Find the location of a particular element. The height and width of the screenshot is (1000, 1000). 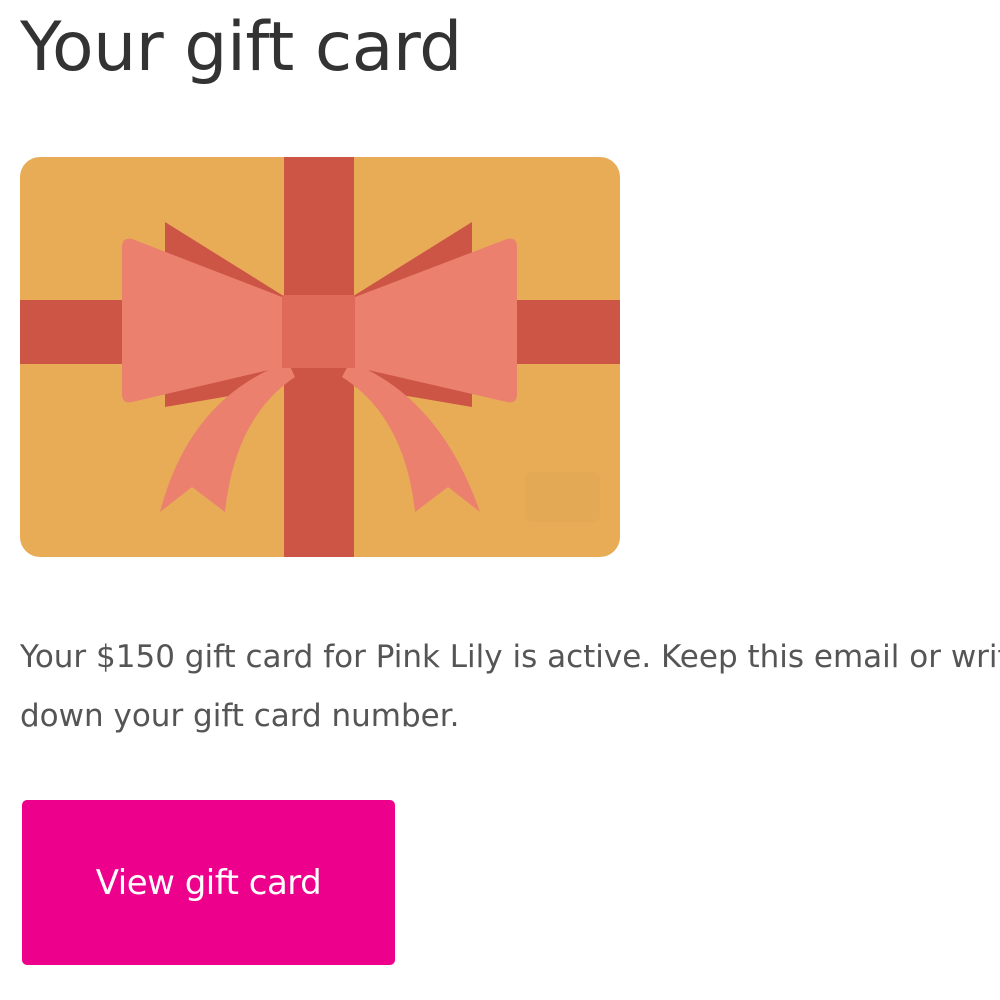

view-gift-card-button: View gift card is located at coordinates (208, 882).